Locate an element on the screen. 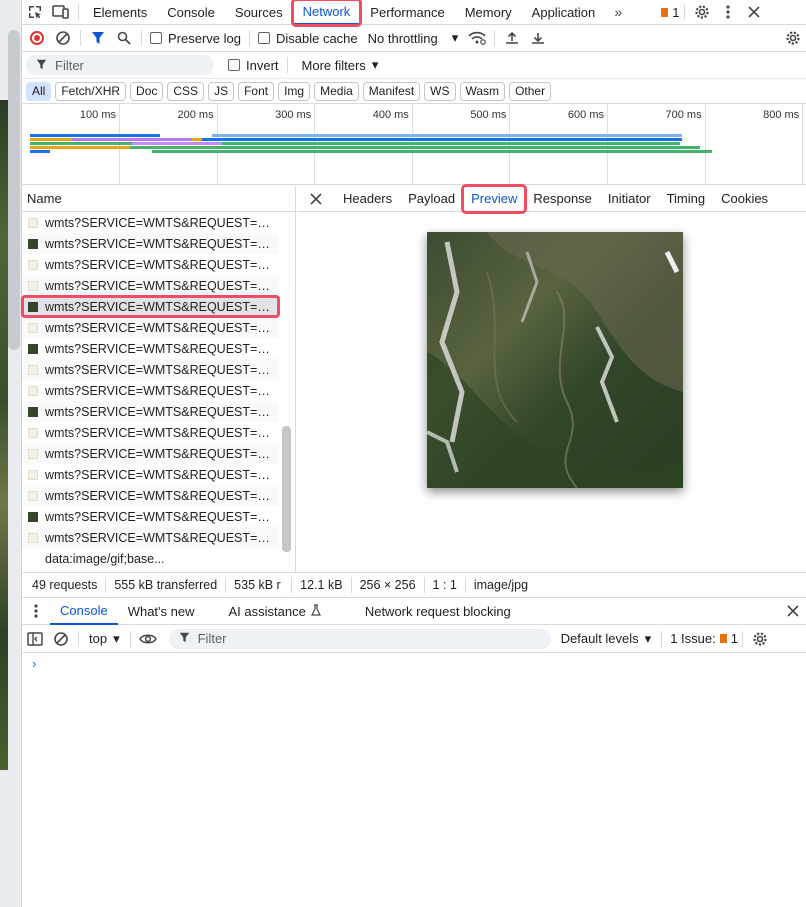  more-filters-dropdown: More filters ▾ is located at coordinates (335, 65).